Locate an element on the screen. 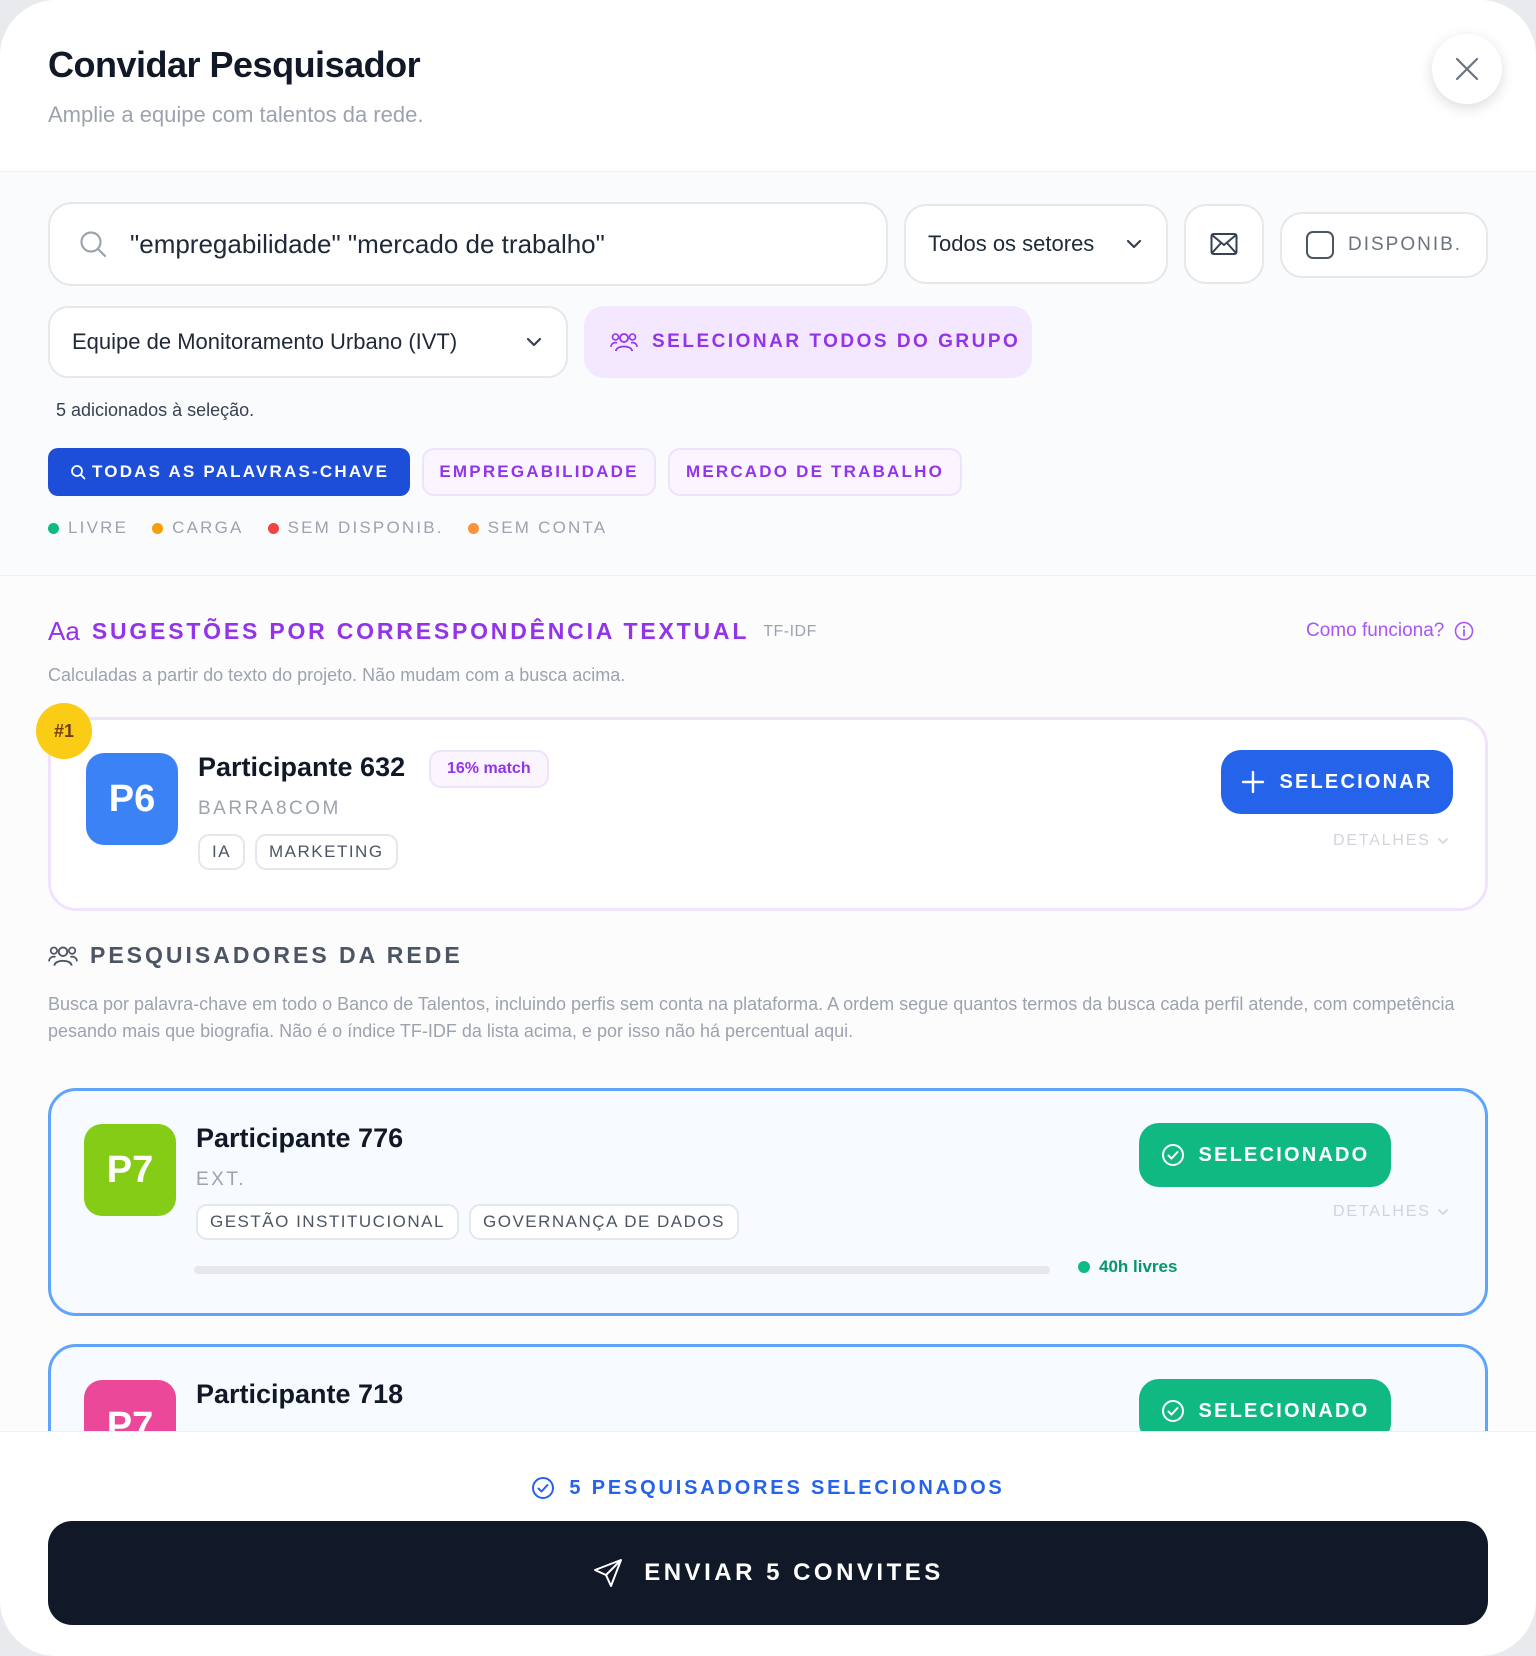 The width and height of the screenshot is (1536, 1656). status-legend: LIVRE CARGA SEM DISPONIB. SEM CONTA is located at coordinates (339, 528).